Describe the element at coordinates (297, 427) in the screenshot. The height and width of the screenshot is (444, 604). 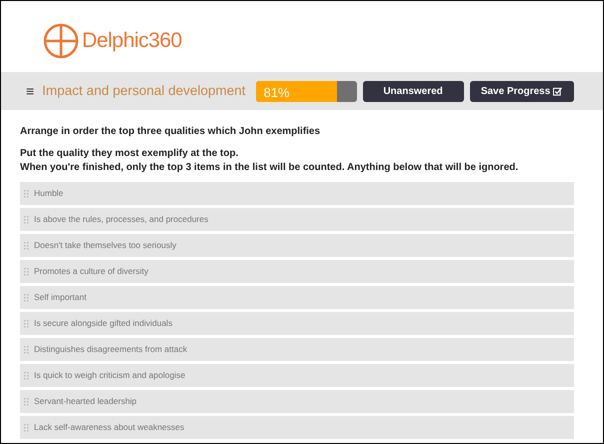
I see `sortable-item: Lack self-awareness about weaknesses` at that location.